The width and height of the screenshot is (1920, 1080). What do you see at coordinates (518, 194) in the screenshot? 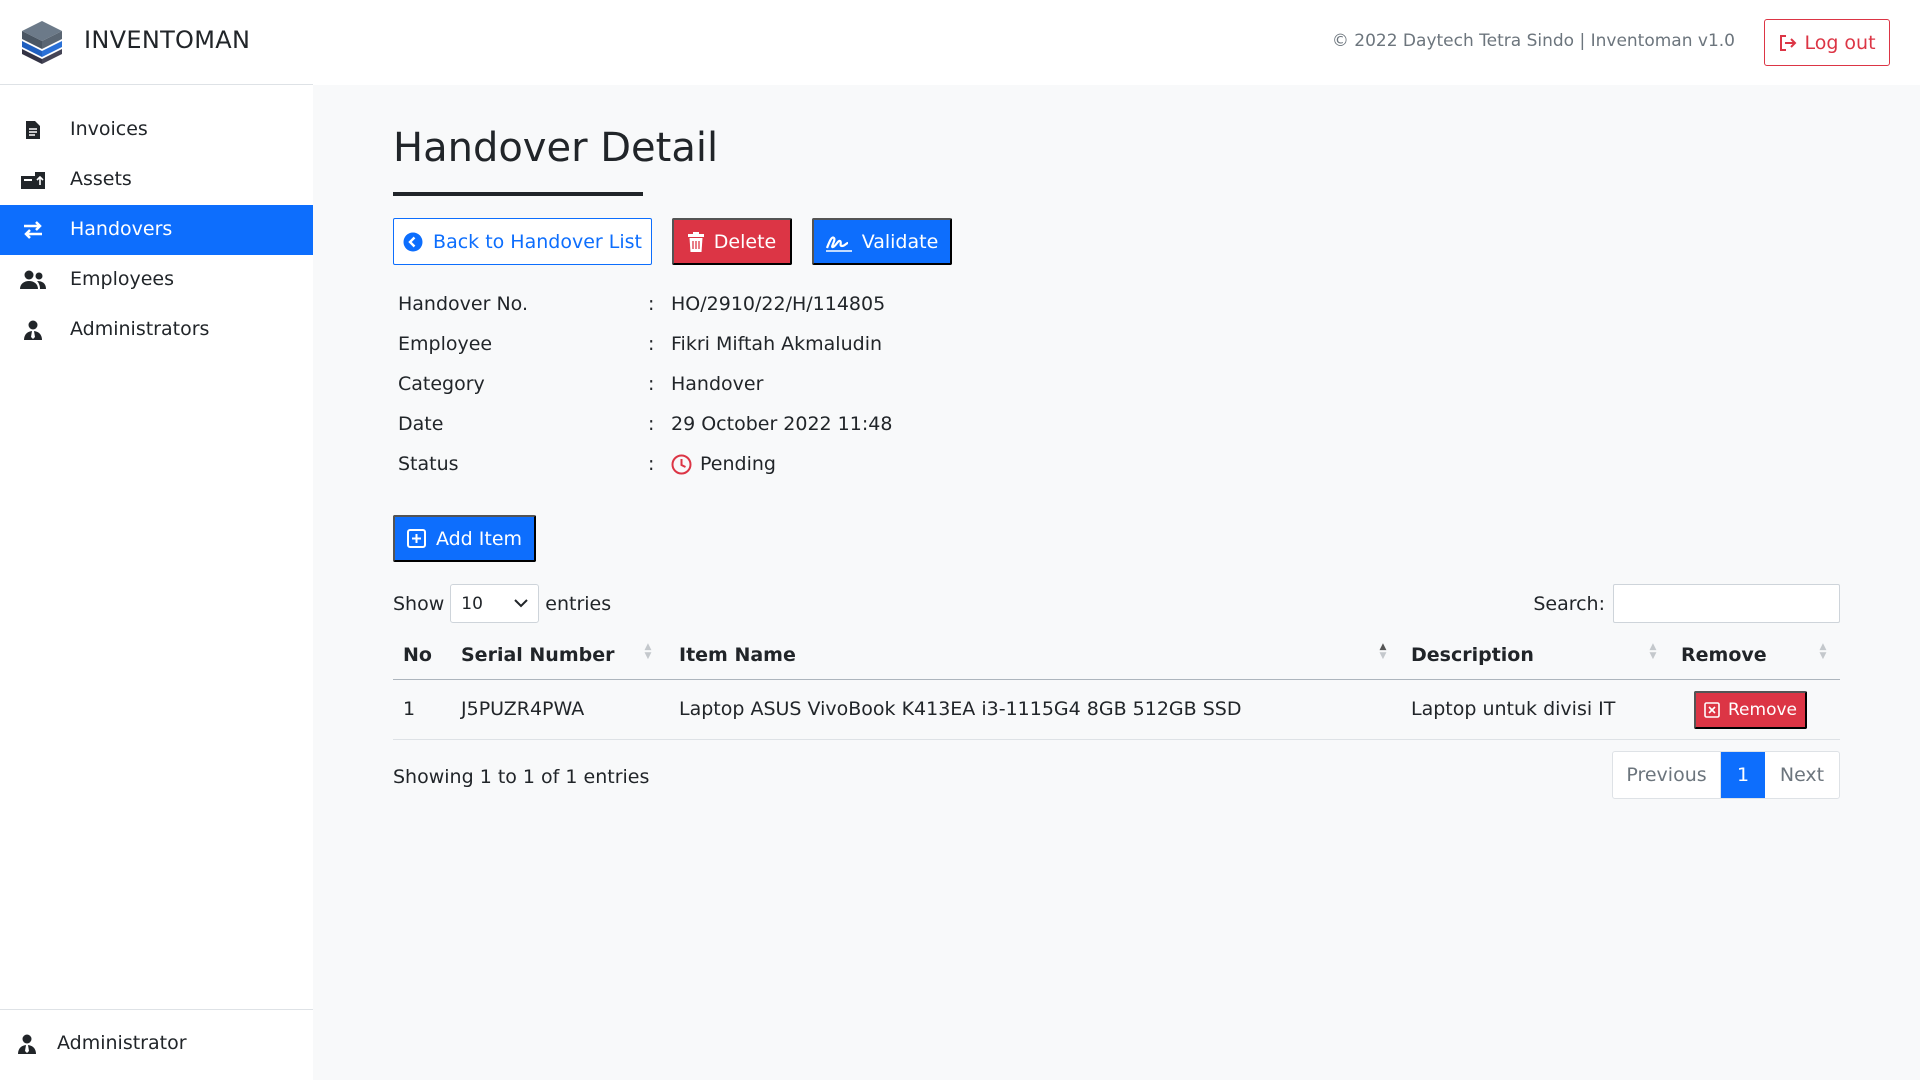
I see `title-underline` at bounding box center [518, 194].